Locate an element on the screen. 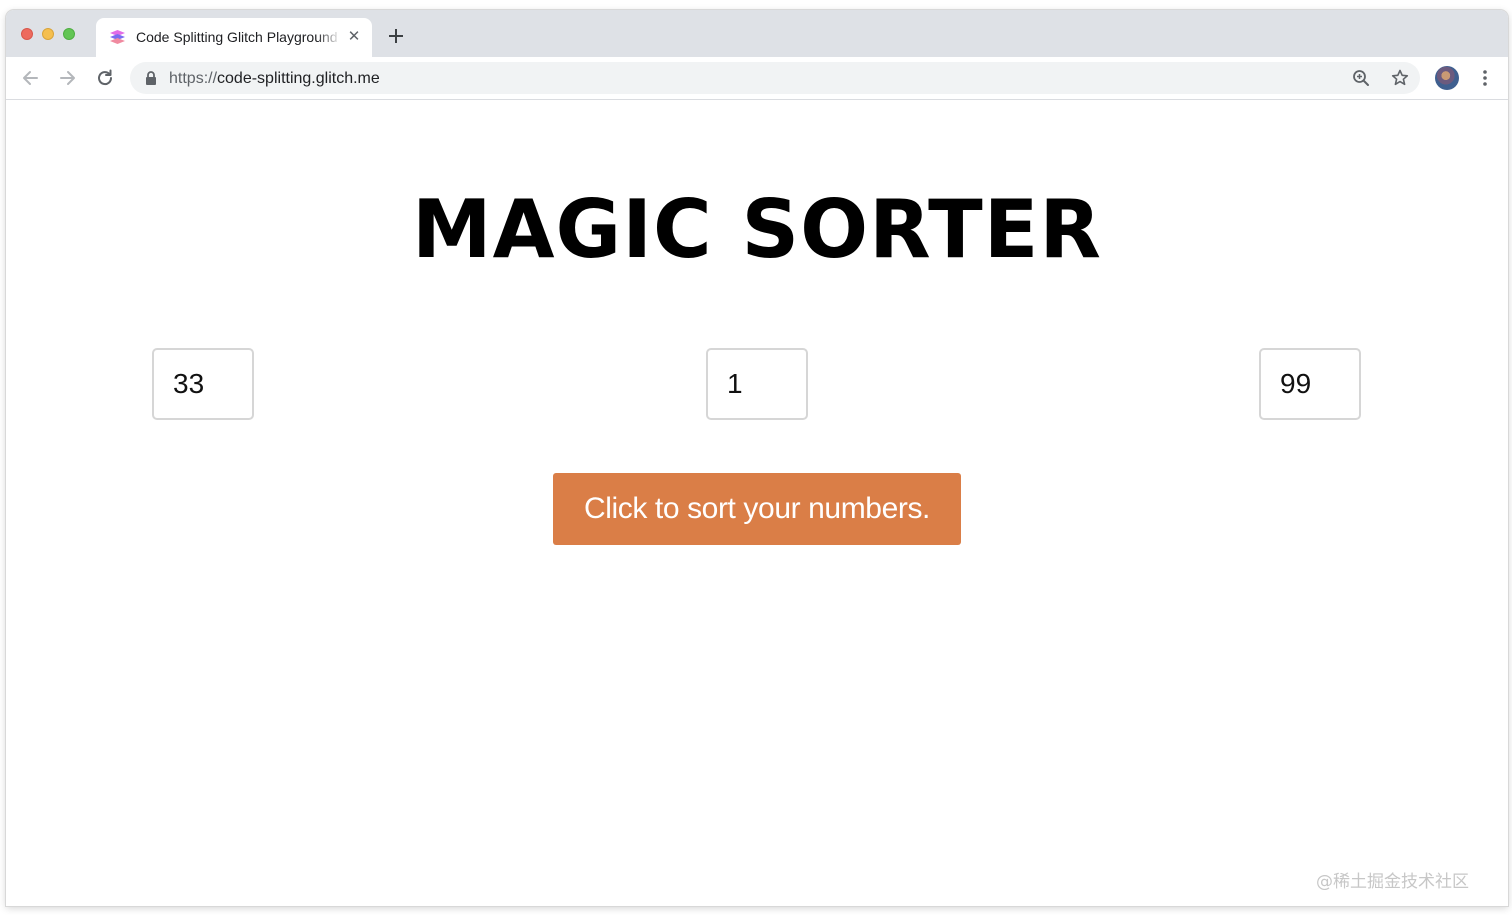  tab-title: Code Splitting Glitch Playground is located at coordinates (237, 37).